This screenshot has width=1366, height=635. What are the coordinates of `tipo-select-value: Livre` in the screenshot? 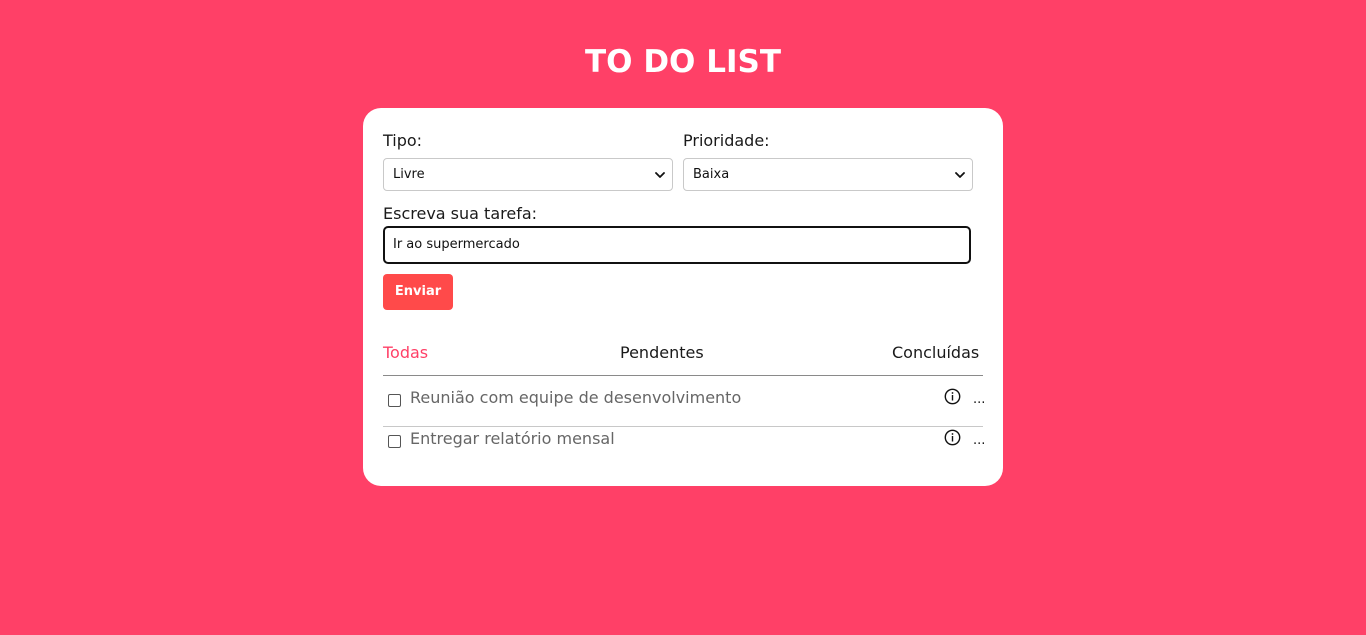 It's located at (409, 174).